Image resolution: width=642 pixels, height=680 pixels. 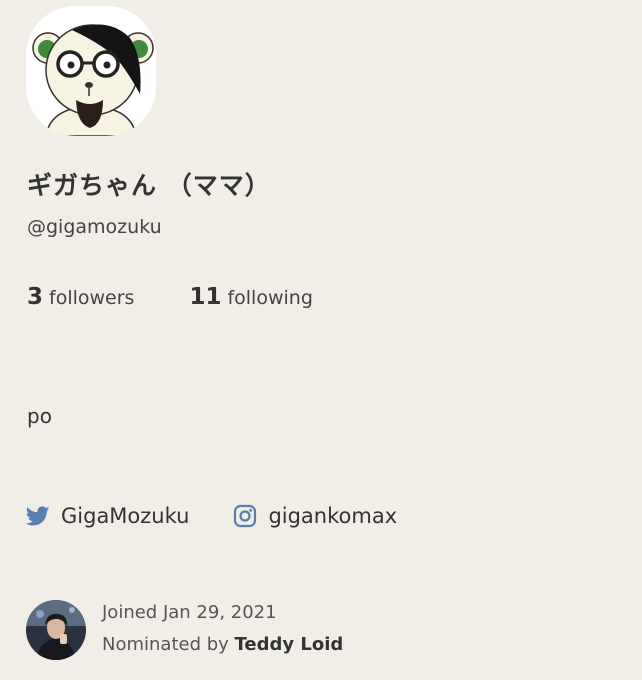 What do you see at coordinates (39, 416) in the screenshot?
I see `profile-bio: po` at bounding box center [39, 416].